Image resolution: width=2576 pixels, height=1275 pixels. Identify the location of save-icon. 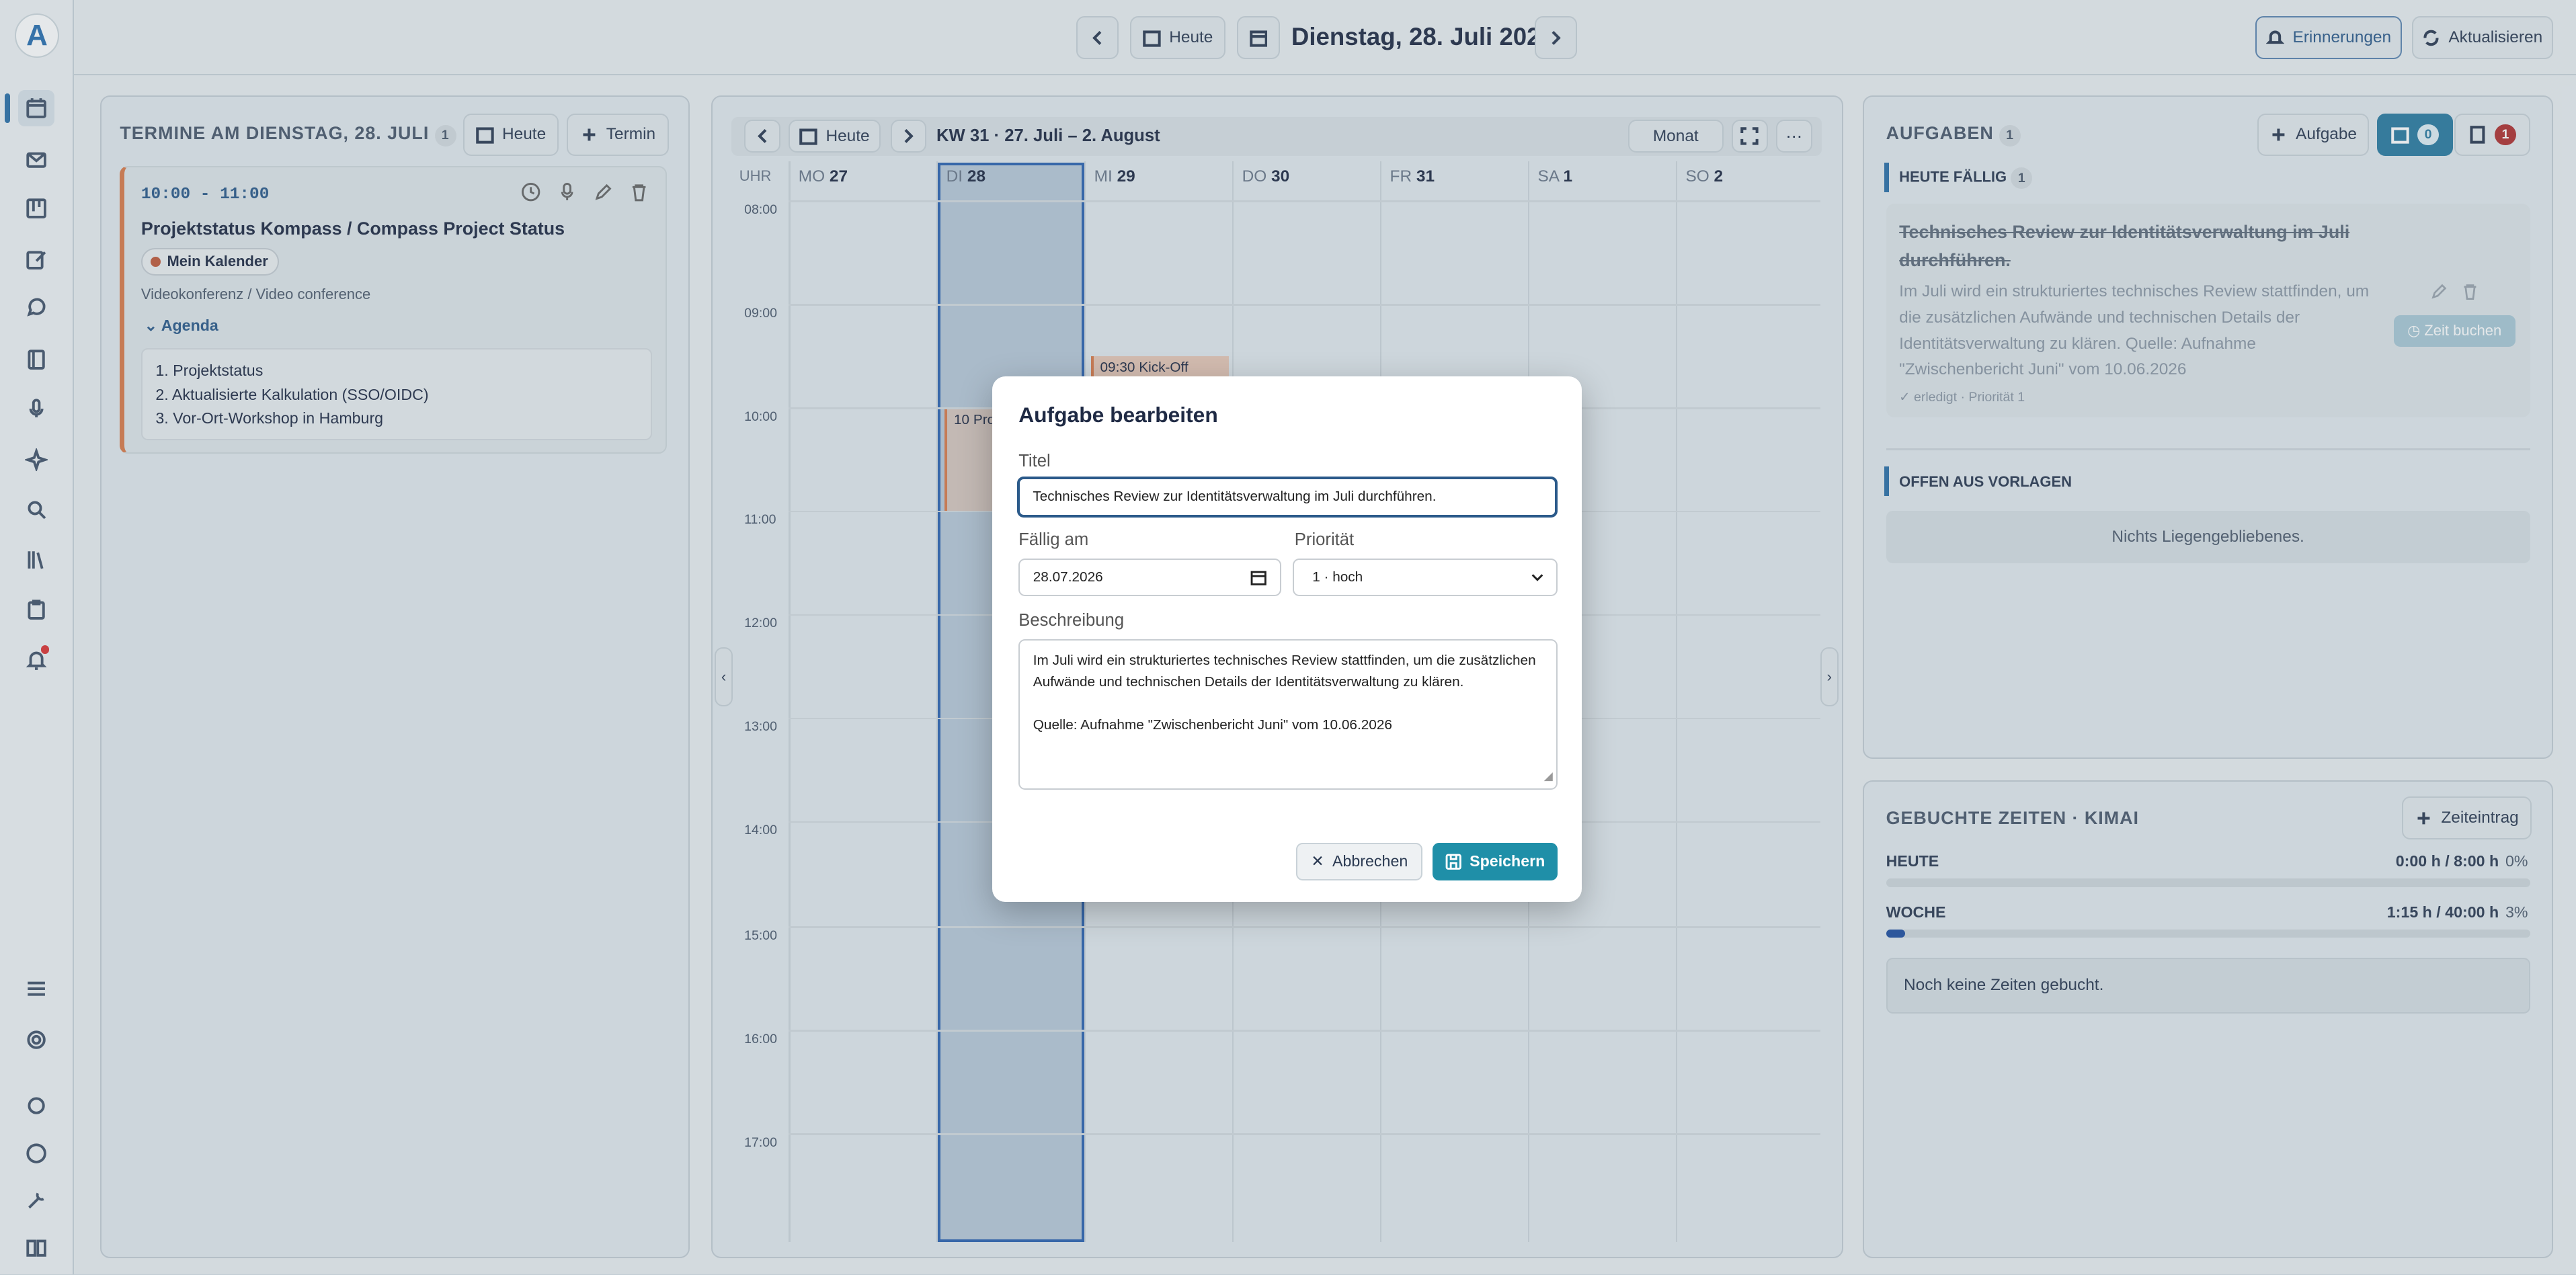
(1453, 862).